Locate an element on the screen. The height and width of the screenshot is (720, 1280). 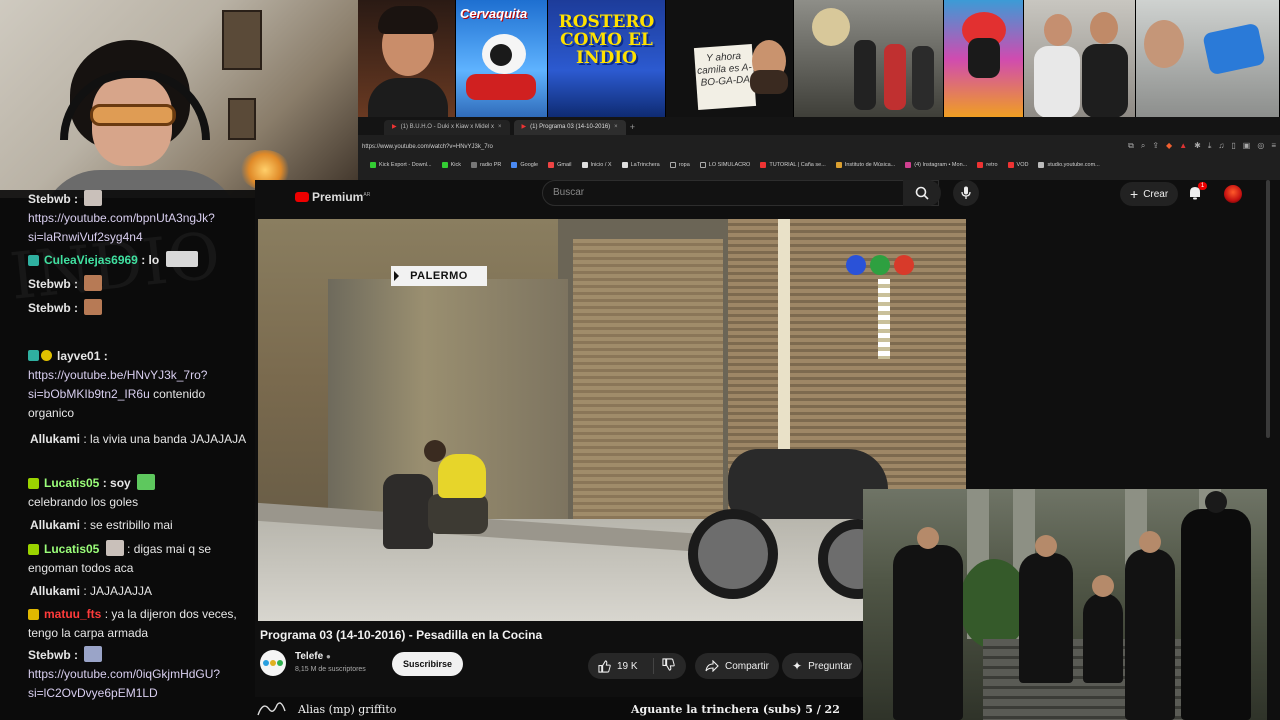
thumbs-down-icon is located at coordinates (668, 664).